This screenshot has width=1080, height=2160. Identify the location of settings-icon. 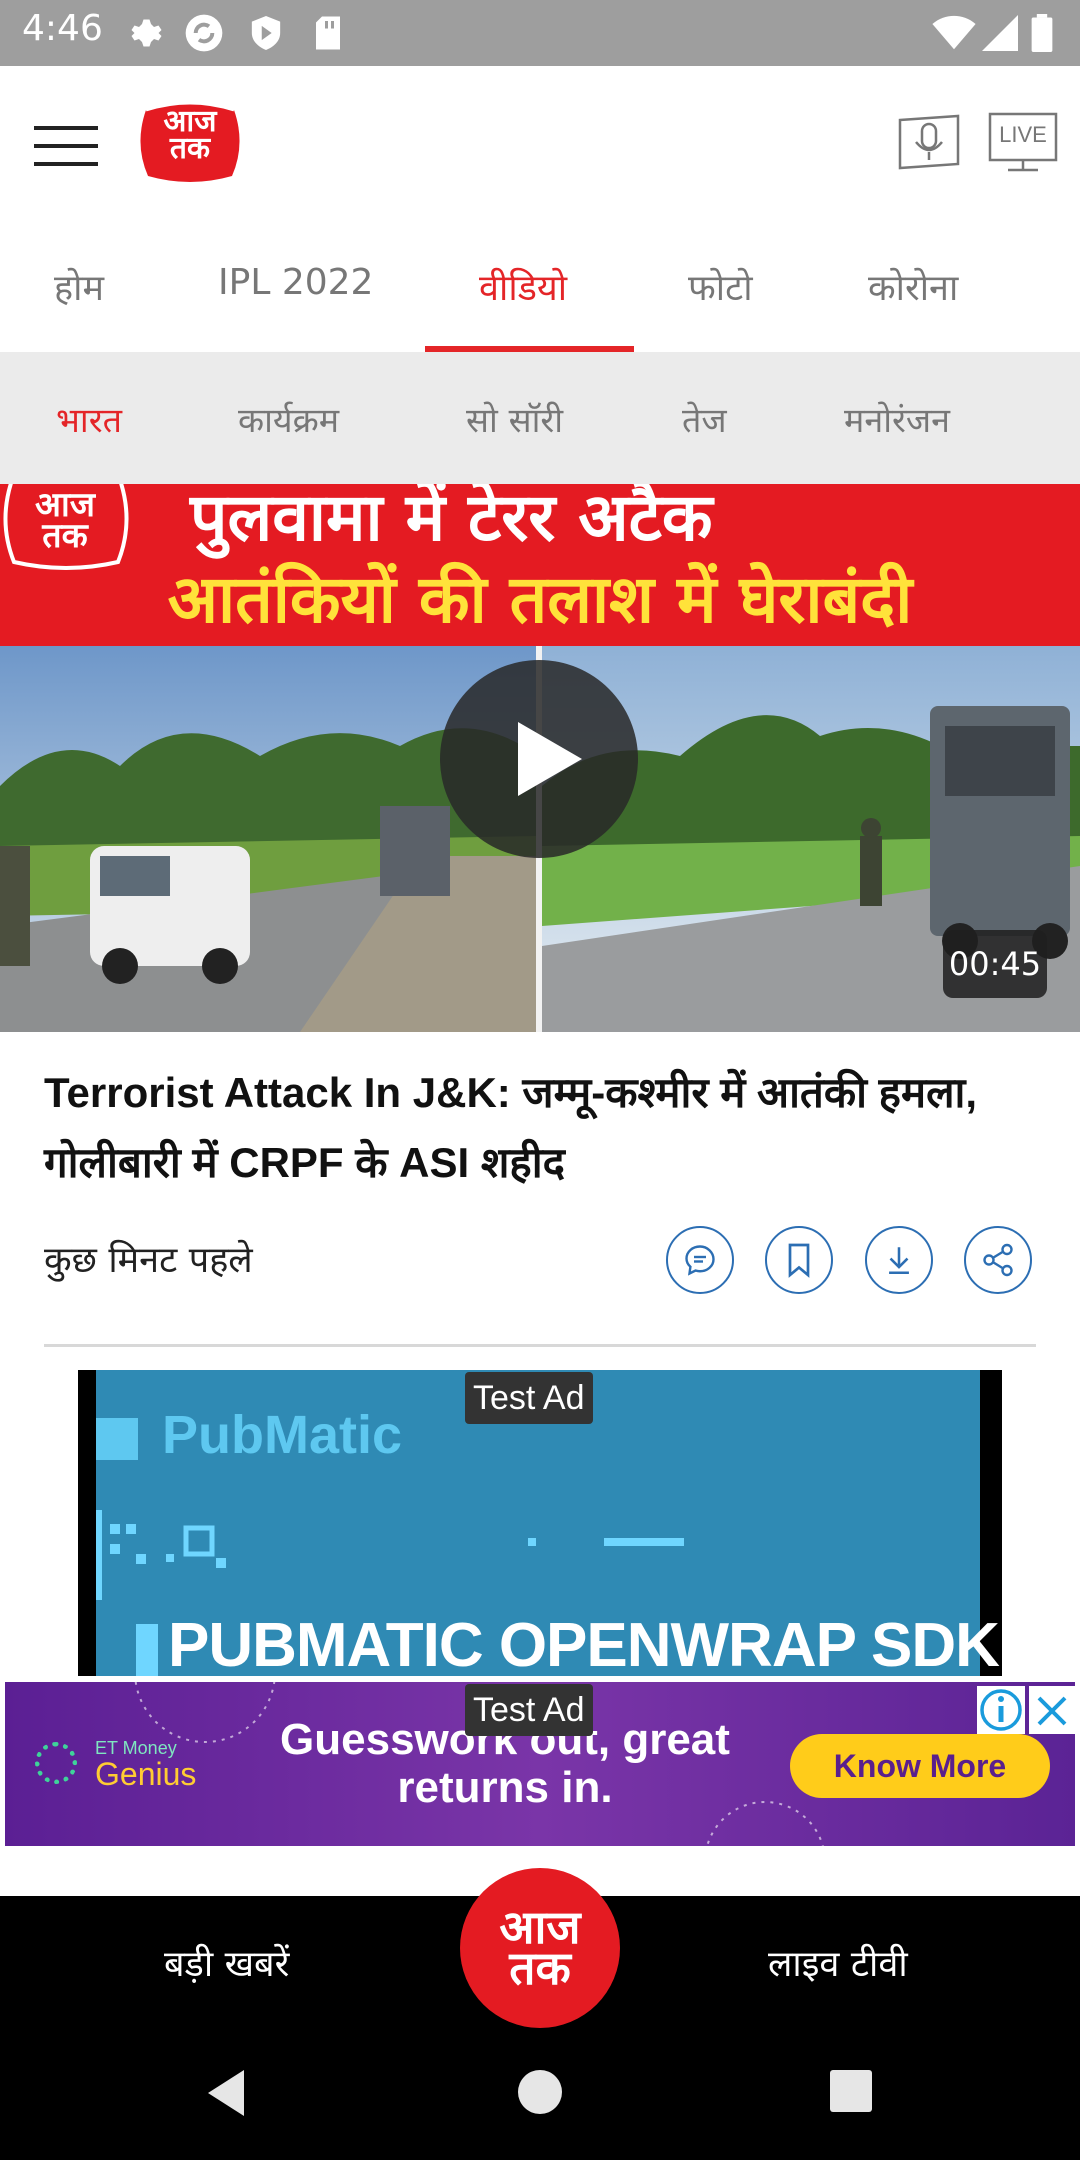
(145, 33).